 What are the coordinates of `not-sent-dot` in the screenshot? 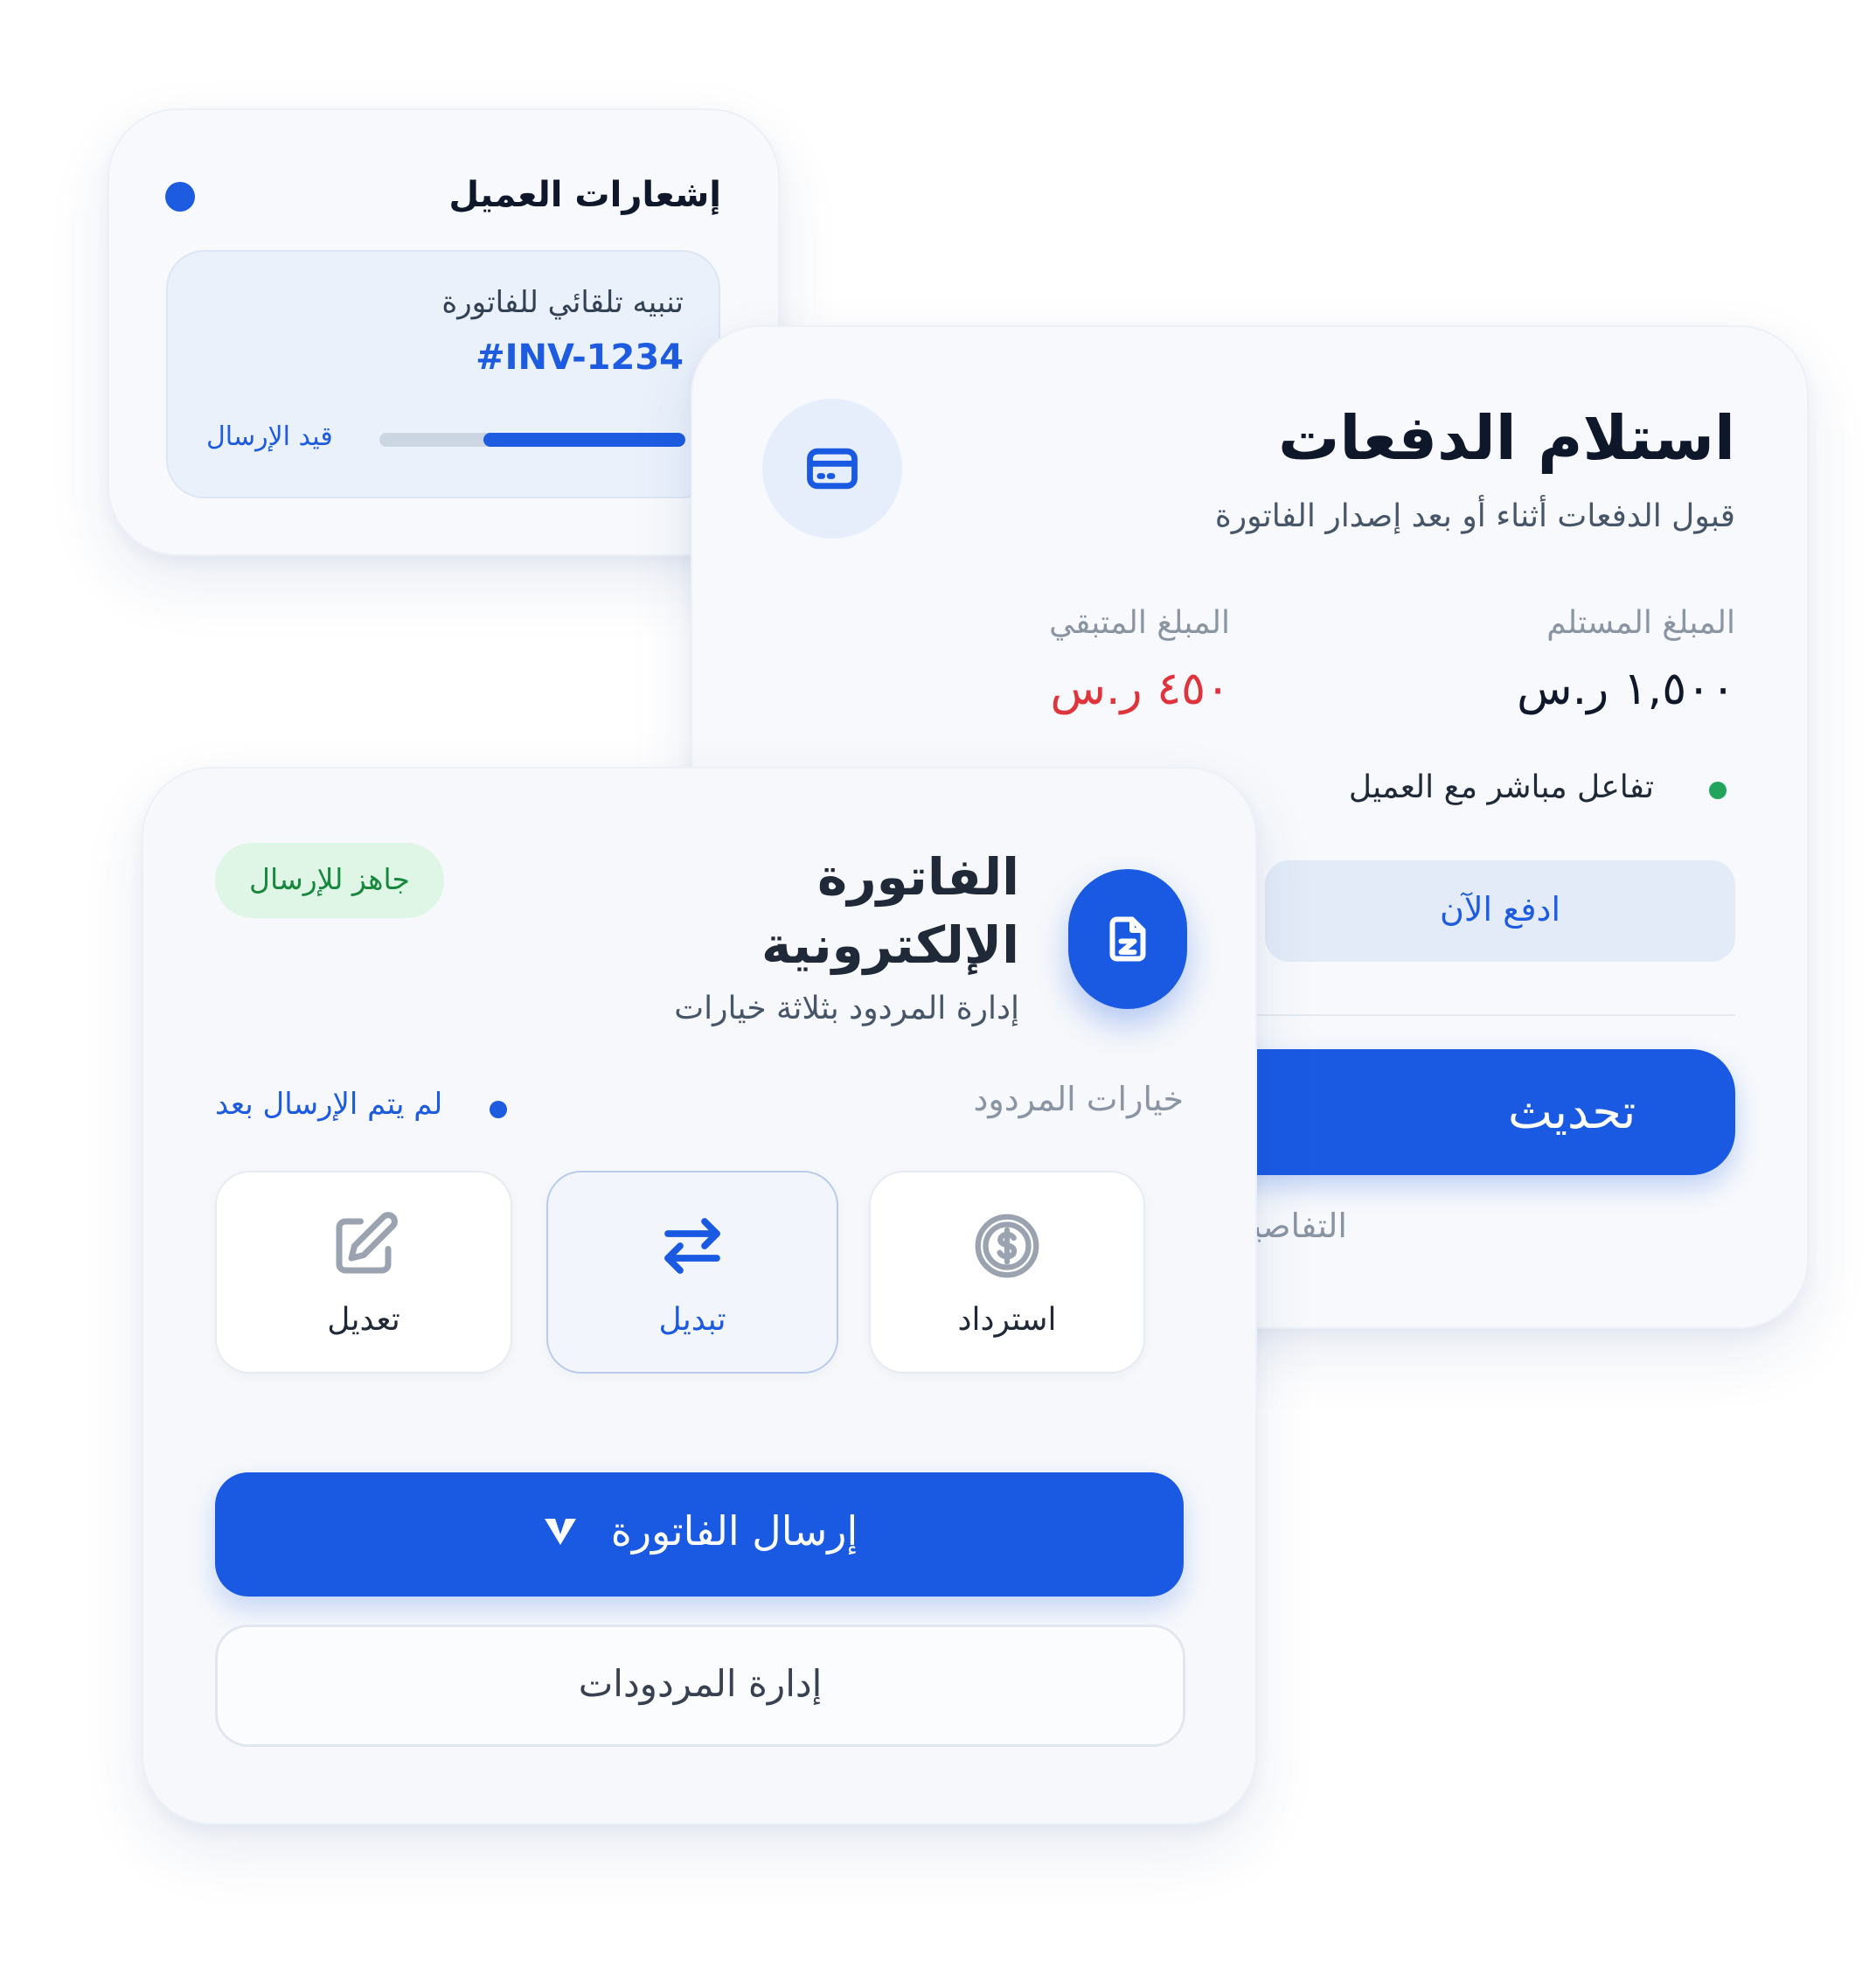 It's located at (498, 1110).